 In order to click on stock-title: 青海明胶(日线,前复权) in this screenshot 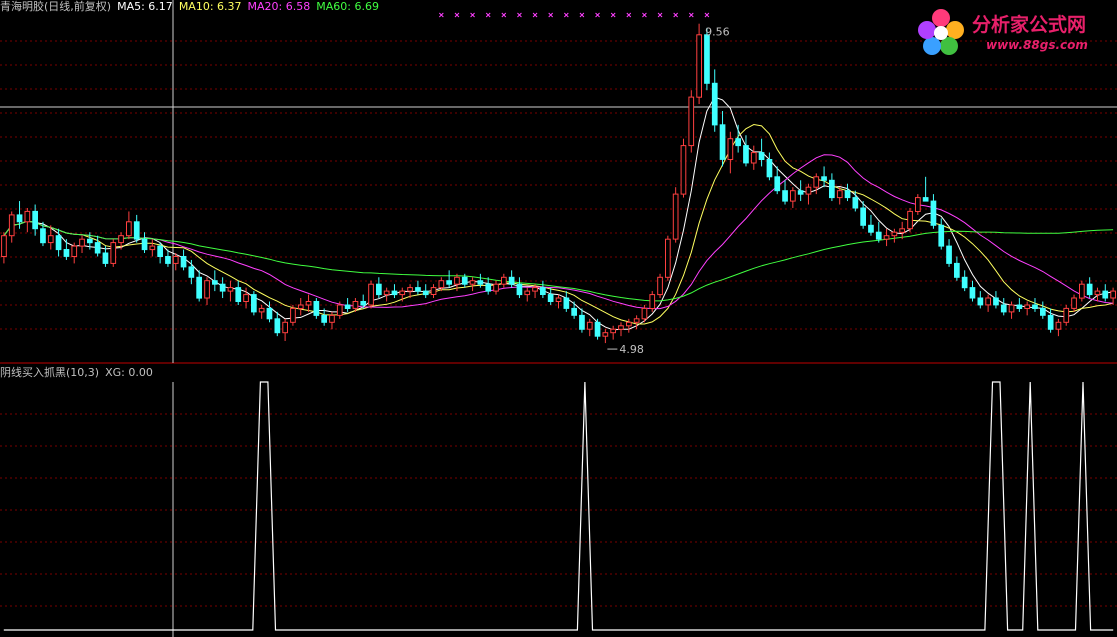, I will do `click(56, 6)`.